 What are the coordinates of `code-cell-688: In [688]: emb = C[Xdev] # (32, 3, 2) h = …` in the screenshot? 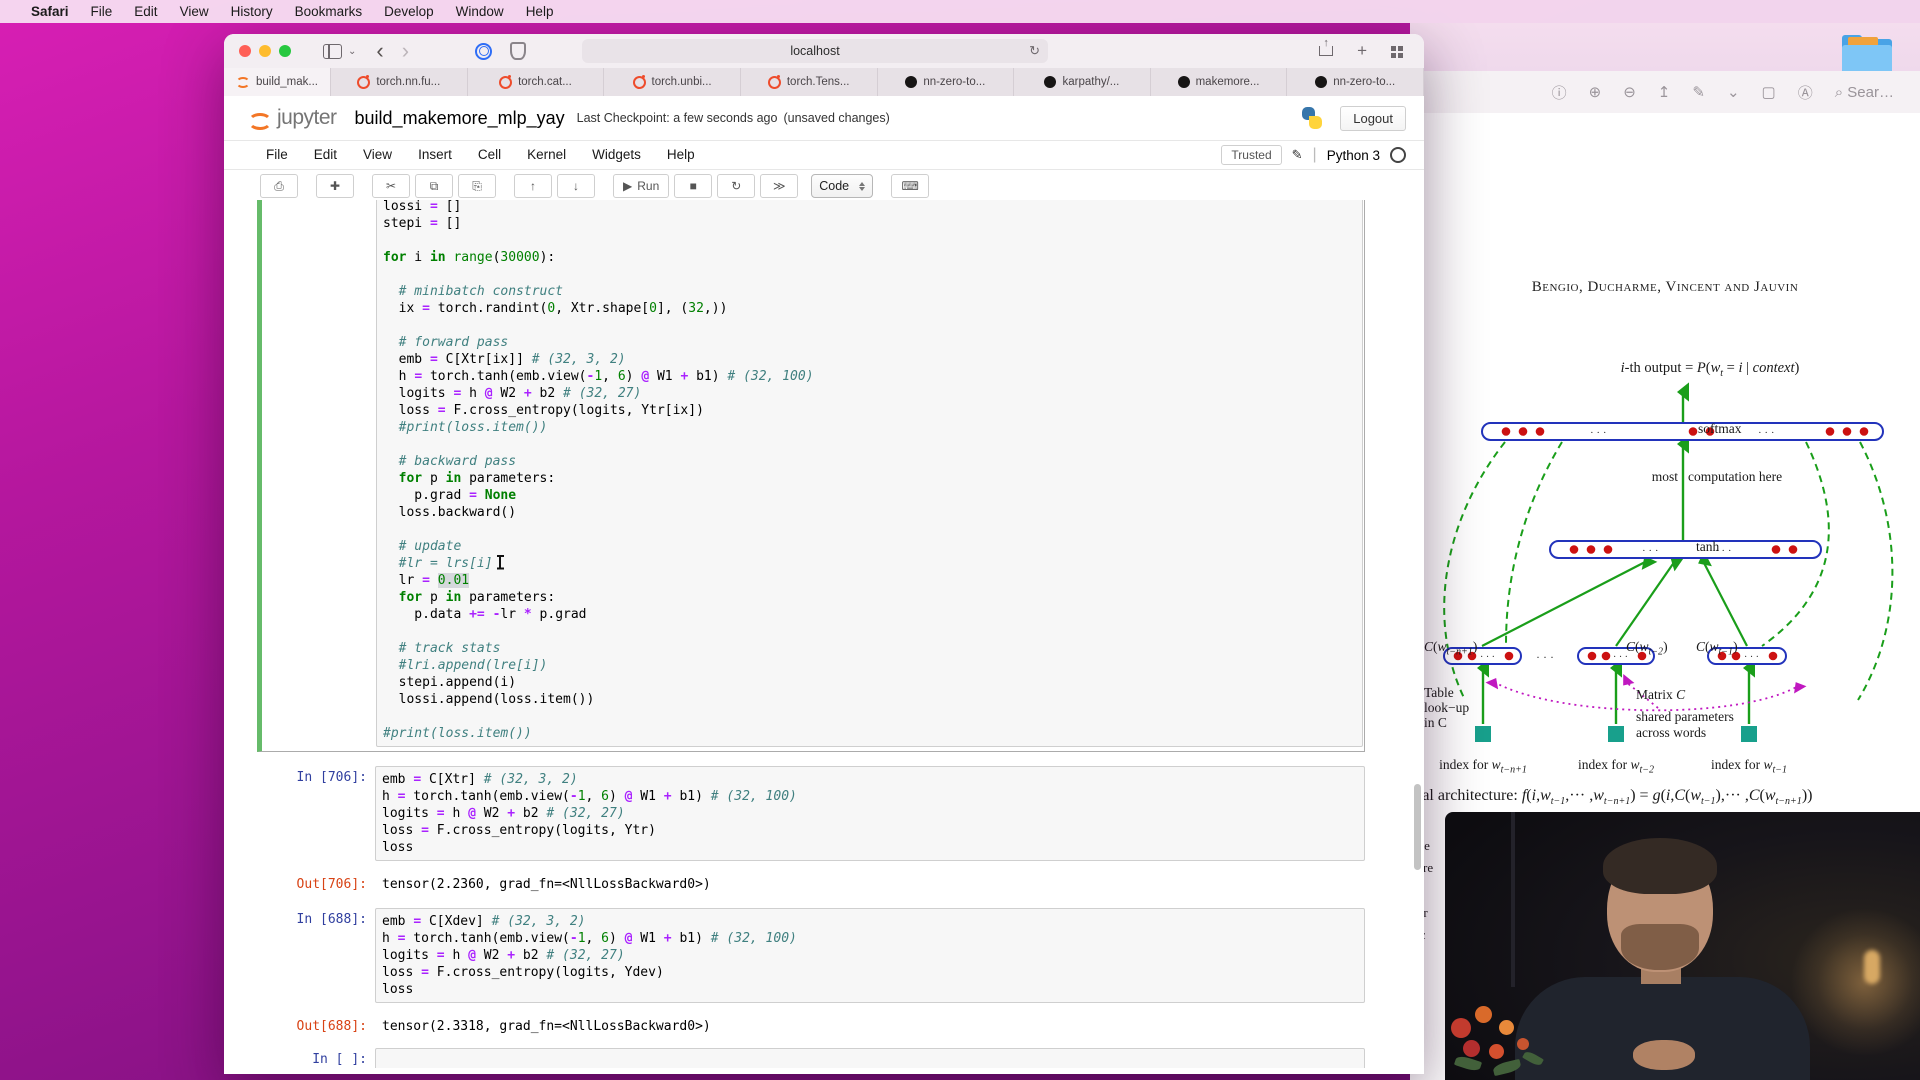 It's located at (811, 955).